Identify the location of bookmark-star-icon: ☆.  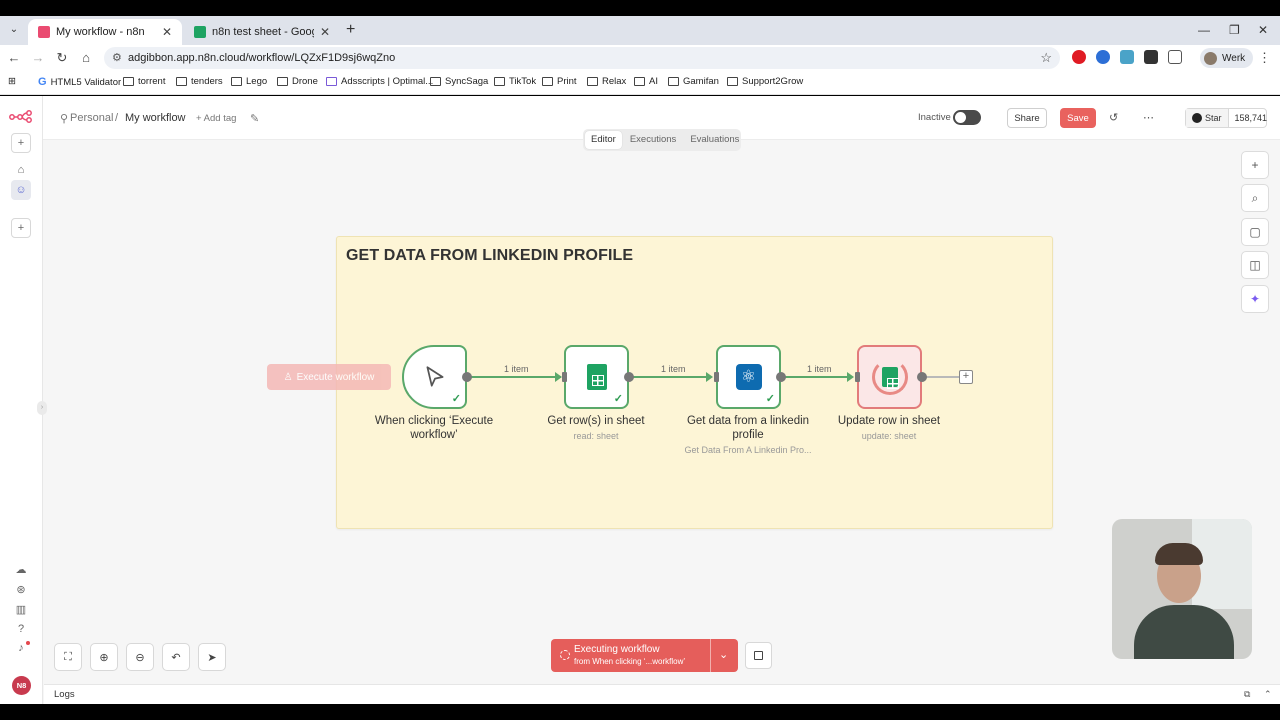
(1046, 58).